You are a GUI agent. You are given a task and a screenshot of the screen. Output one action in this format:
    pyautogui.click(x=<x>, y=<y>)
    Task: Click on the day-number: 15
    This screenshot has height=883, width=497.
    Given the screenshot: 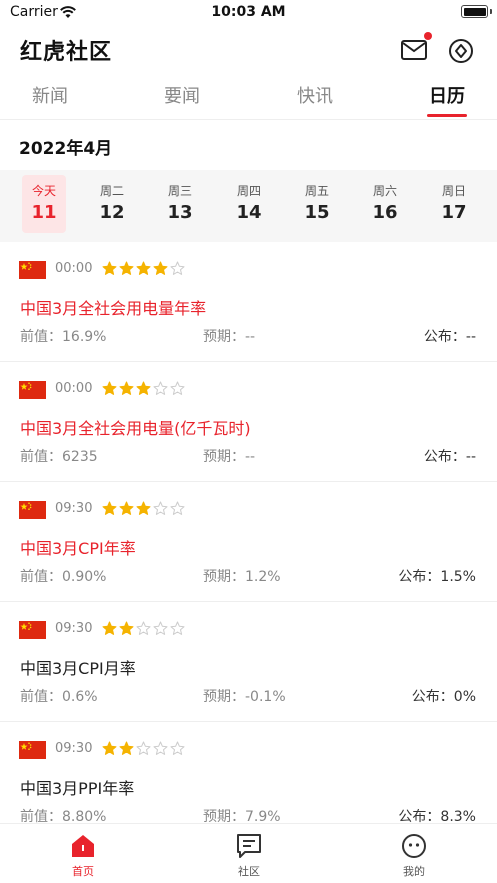 What is the action you would take?
    pyautogui.click(x=317, y=212)
    